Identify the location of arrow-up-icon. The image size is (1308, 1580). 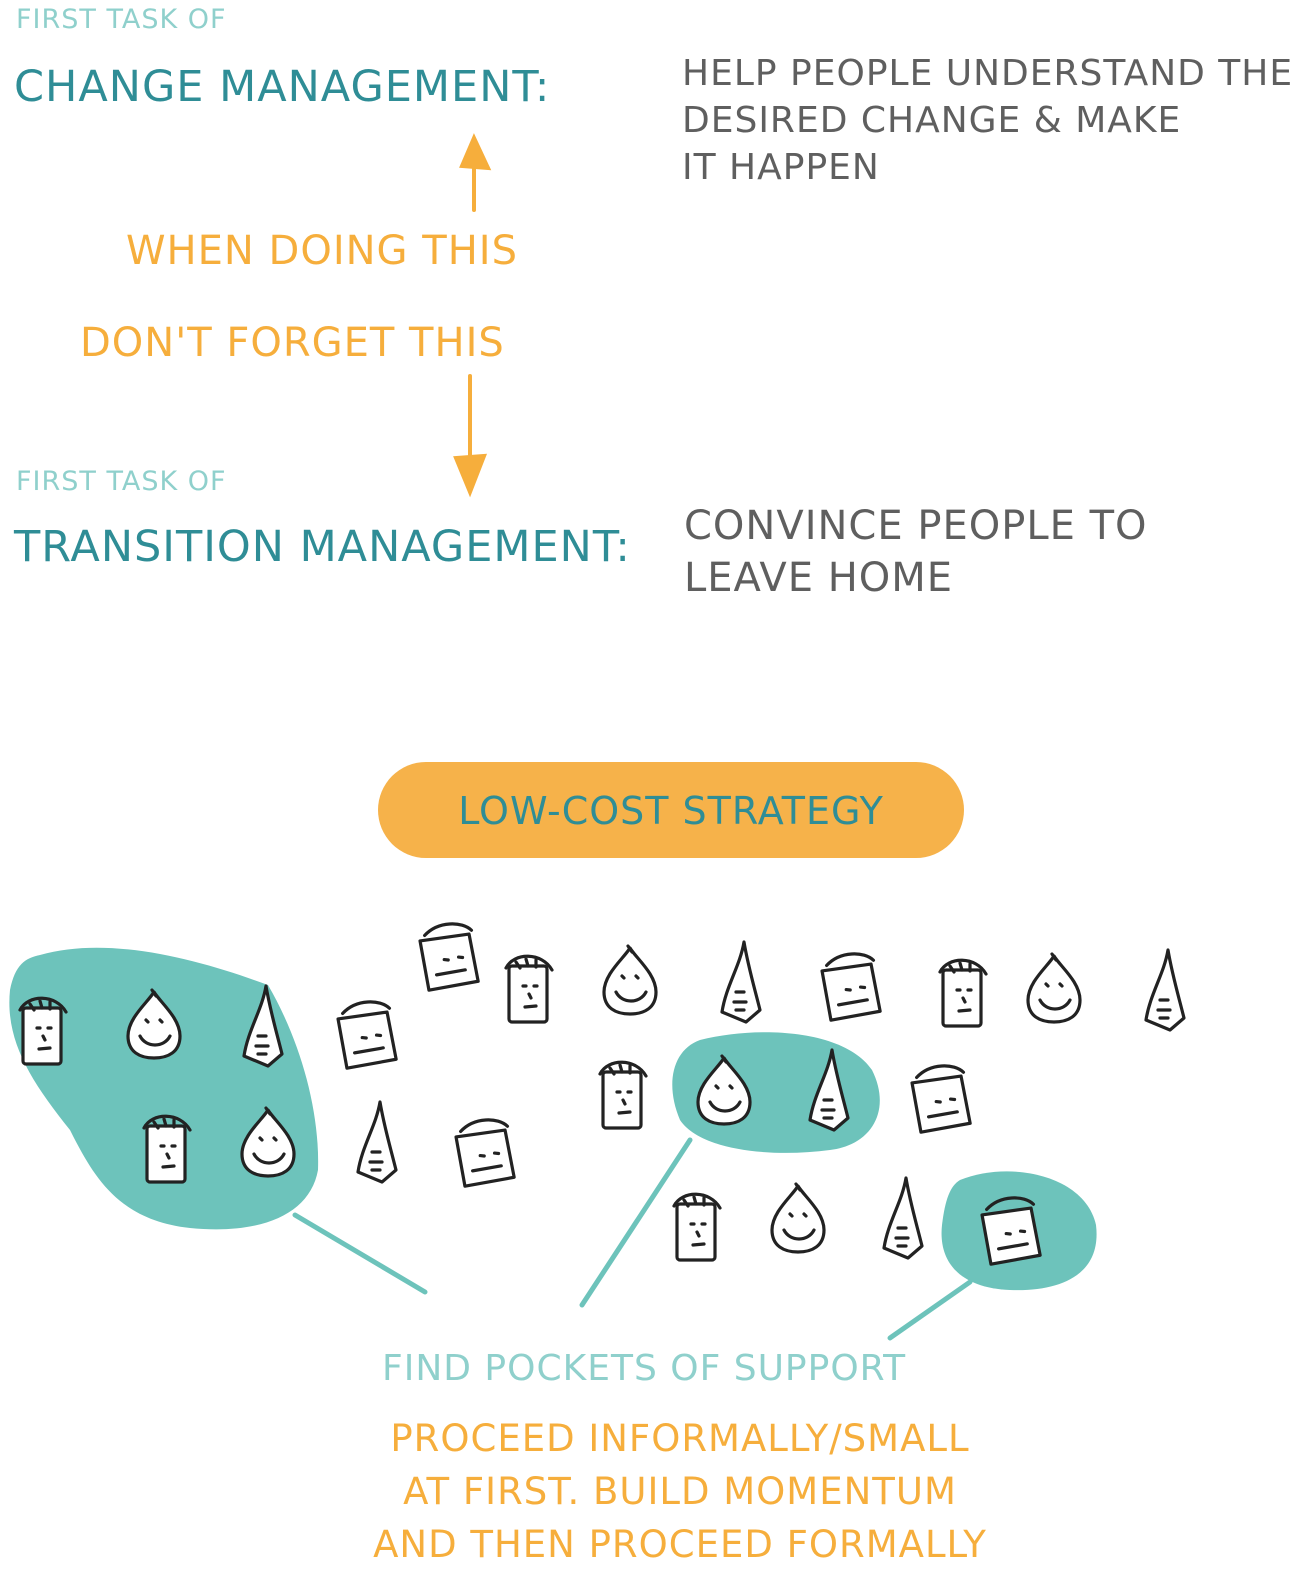
(475, 172).